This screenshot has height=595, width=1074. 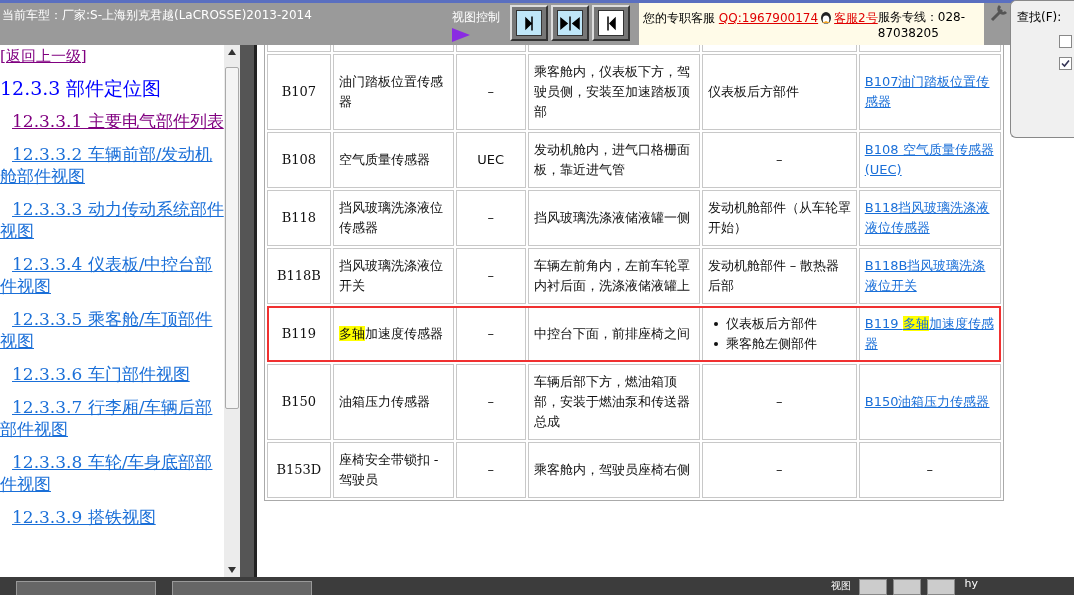 What do you see at coordinates (112, 517) in the screenshot?
I see `section-link: 12.3.3.9 搭铁视图` at bounding box center [112, 517].